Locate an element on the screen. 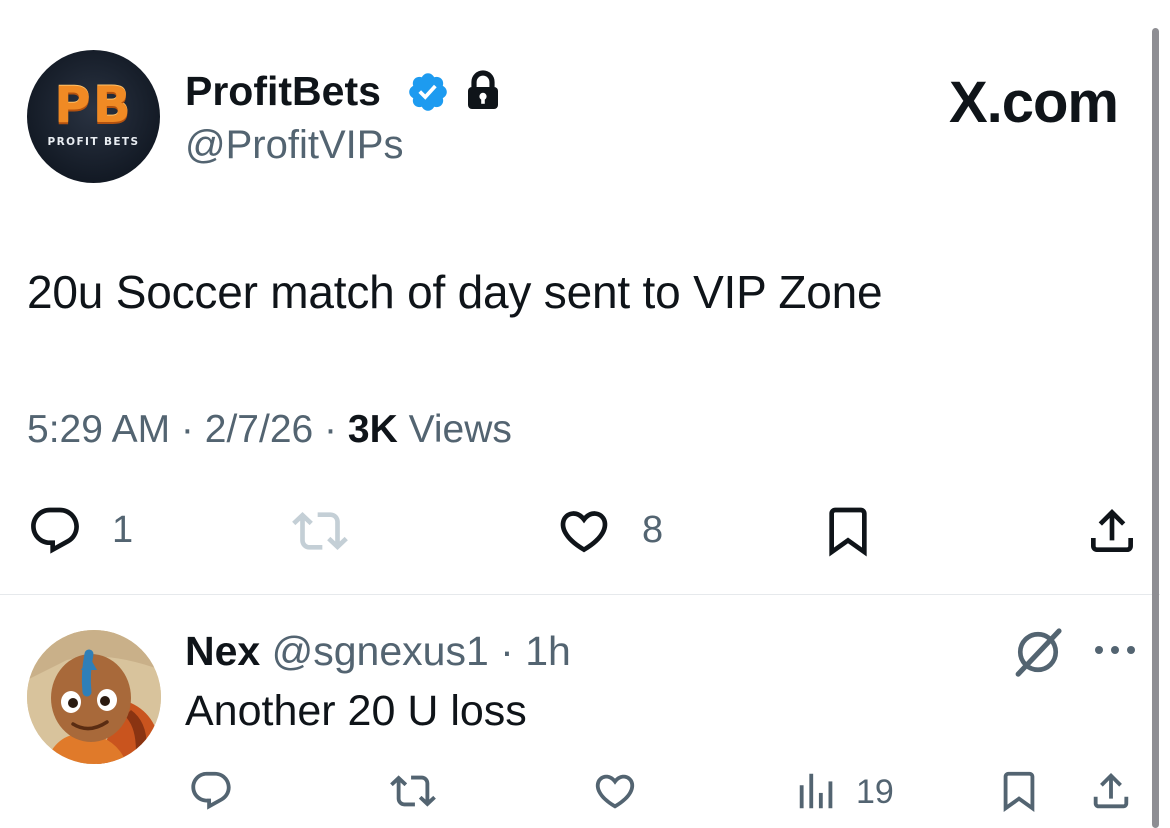 This screenshot has width=1170, height=828. reply-icon is located at coordinates (55, 531).